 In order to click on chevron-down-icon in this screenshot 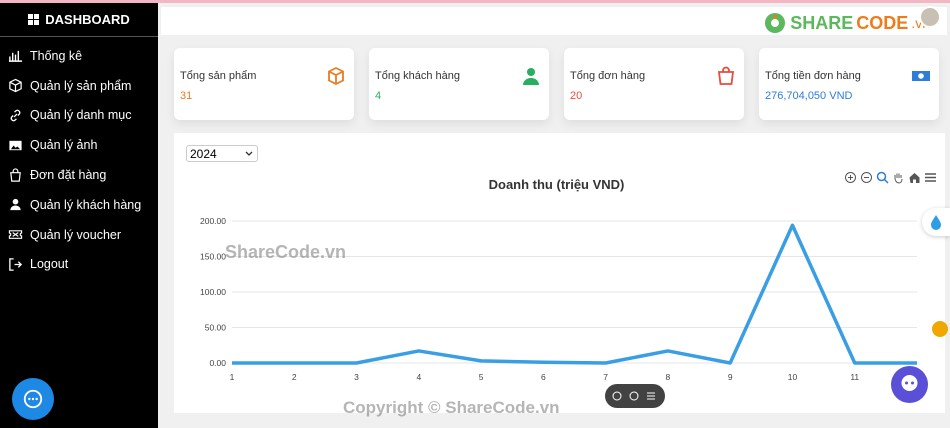, I will do `click(249, 153)`.